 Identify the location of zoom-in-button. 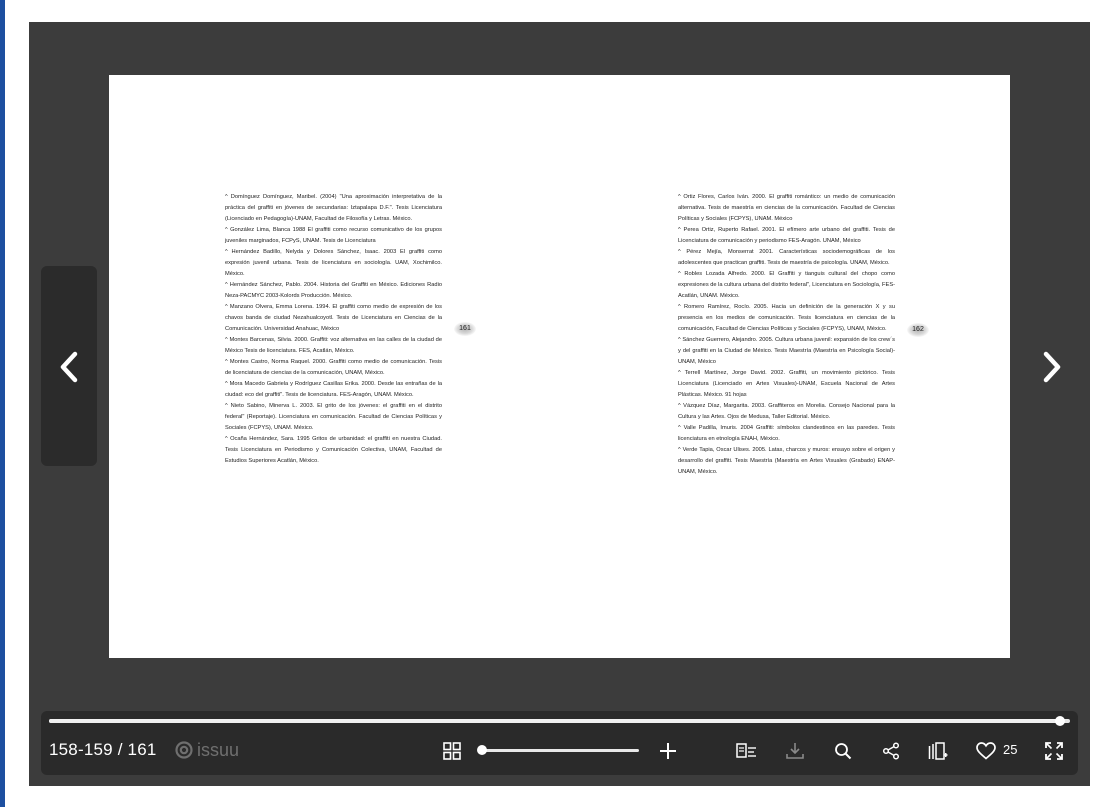
(668, 751).